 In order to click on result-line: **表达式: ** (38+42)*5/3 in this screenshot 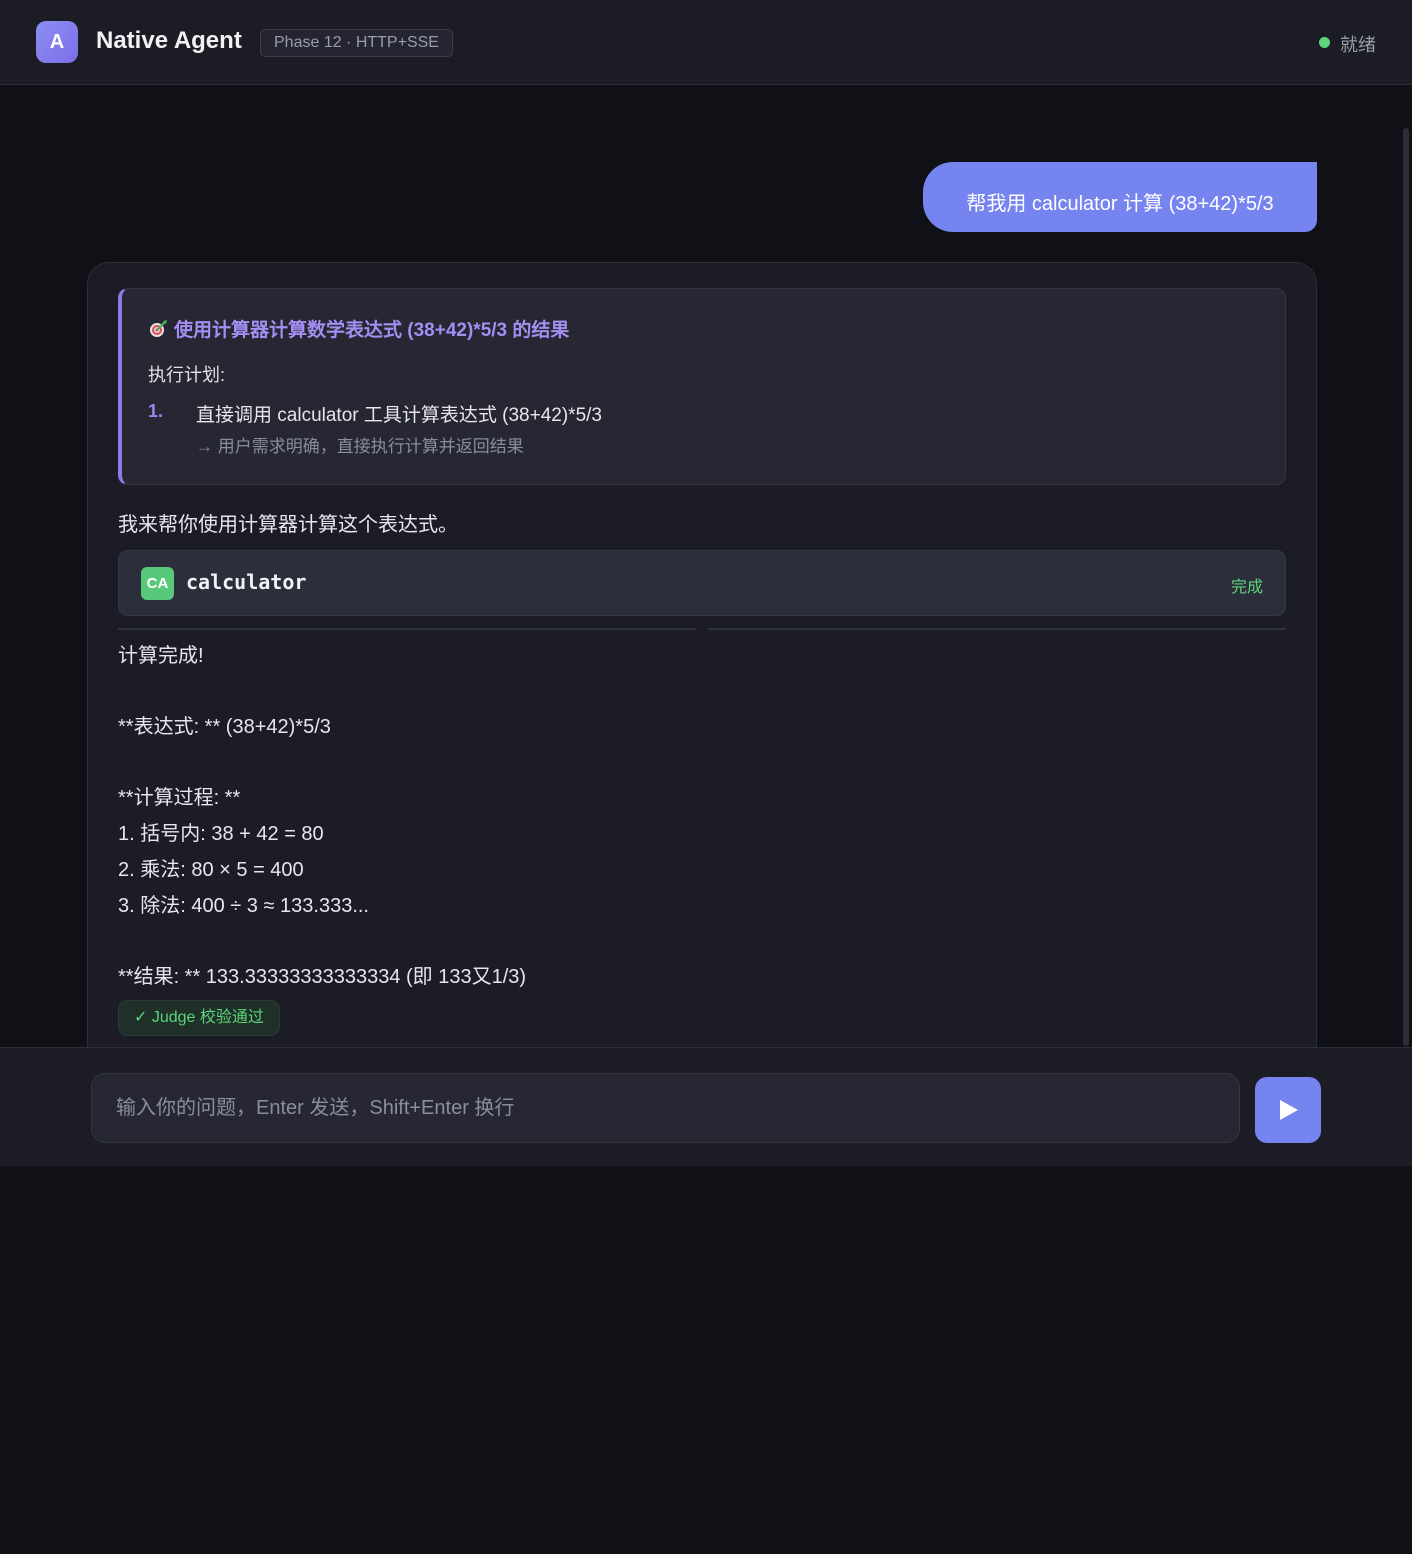, I will do `click(224, 727)`.